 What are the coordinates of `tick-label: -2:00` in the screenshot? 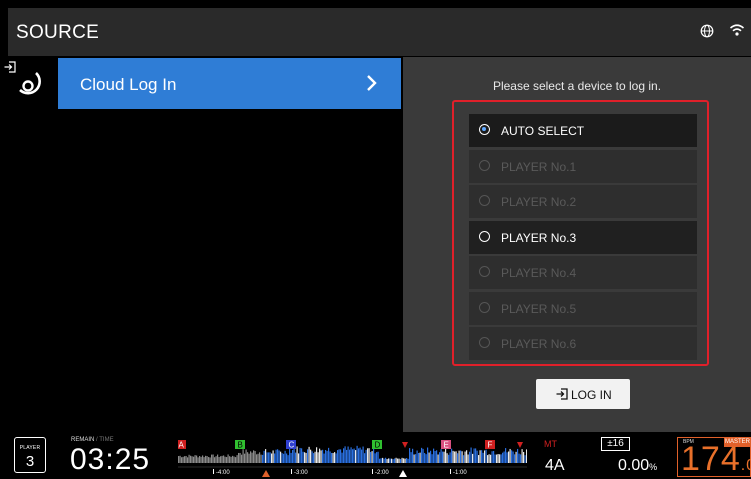 It's located at (382, 473).